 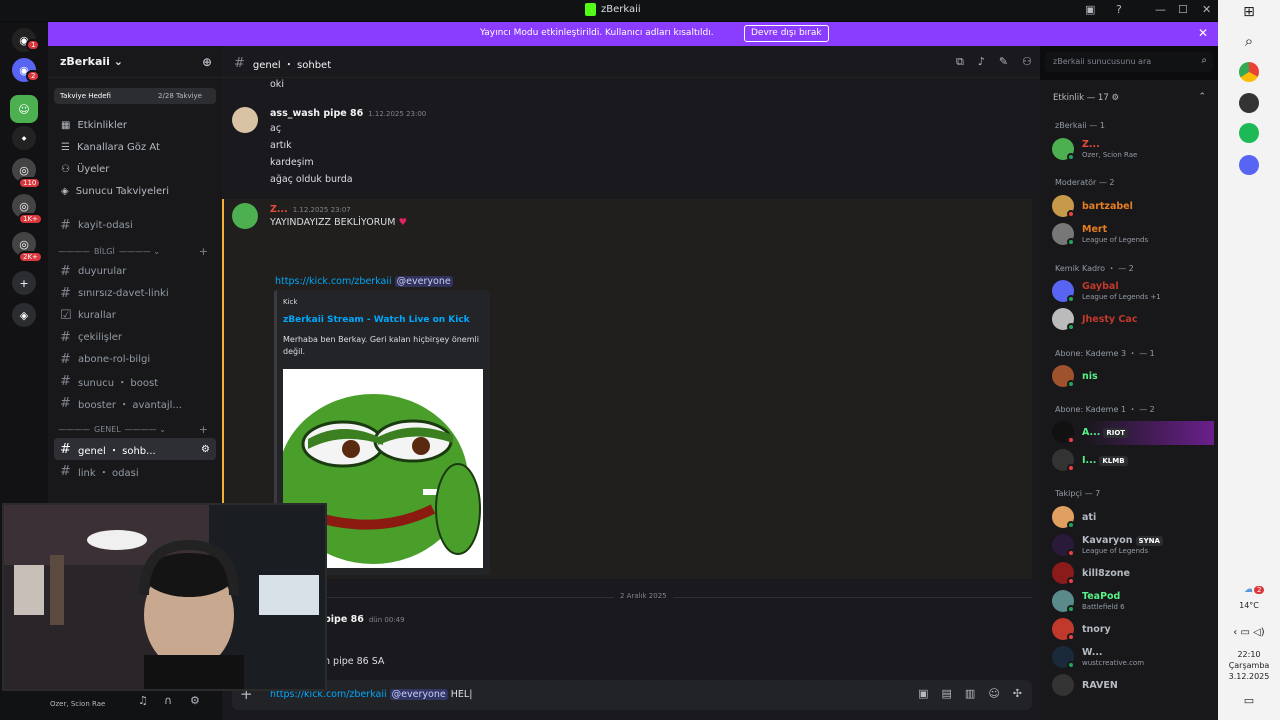 I want to click on channel-kurallar: ☑ kurallar, so click(x=135, y=315).